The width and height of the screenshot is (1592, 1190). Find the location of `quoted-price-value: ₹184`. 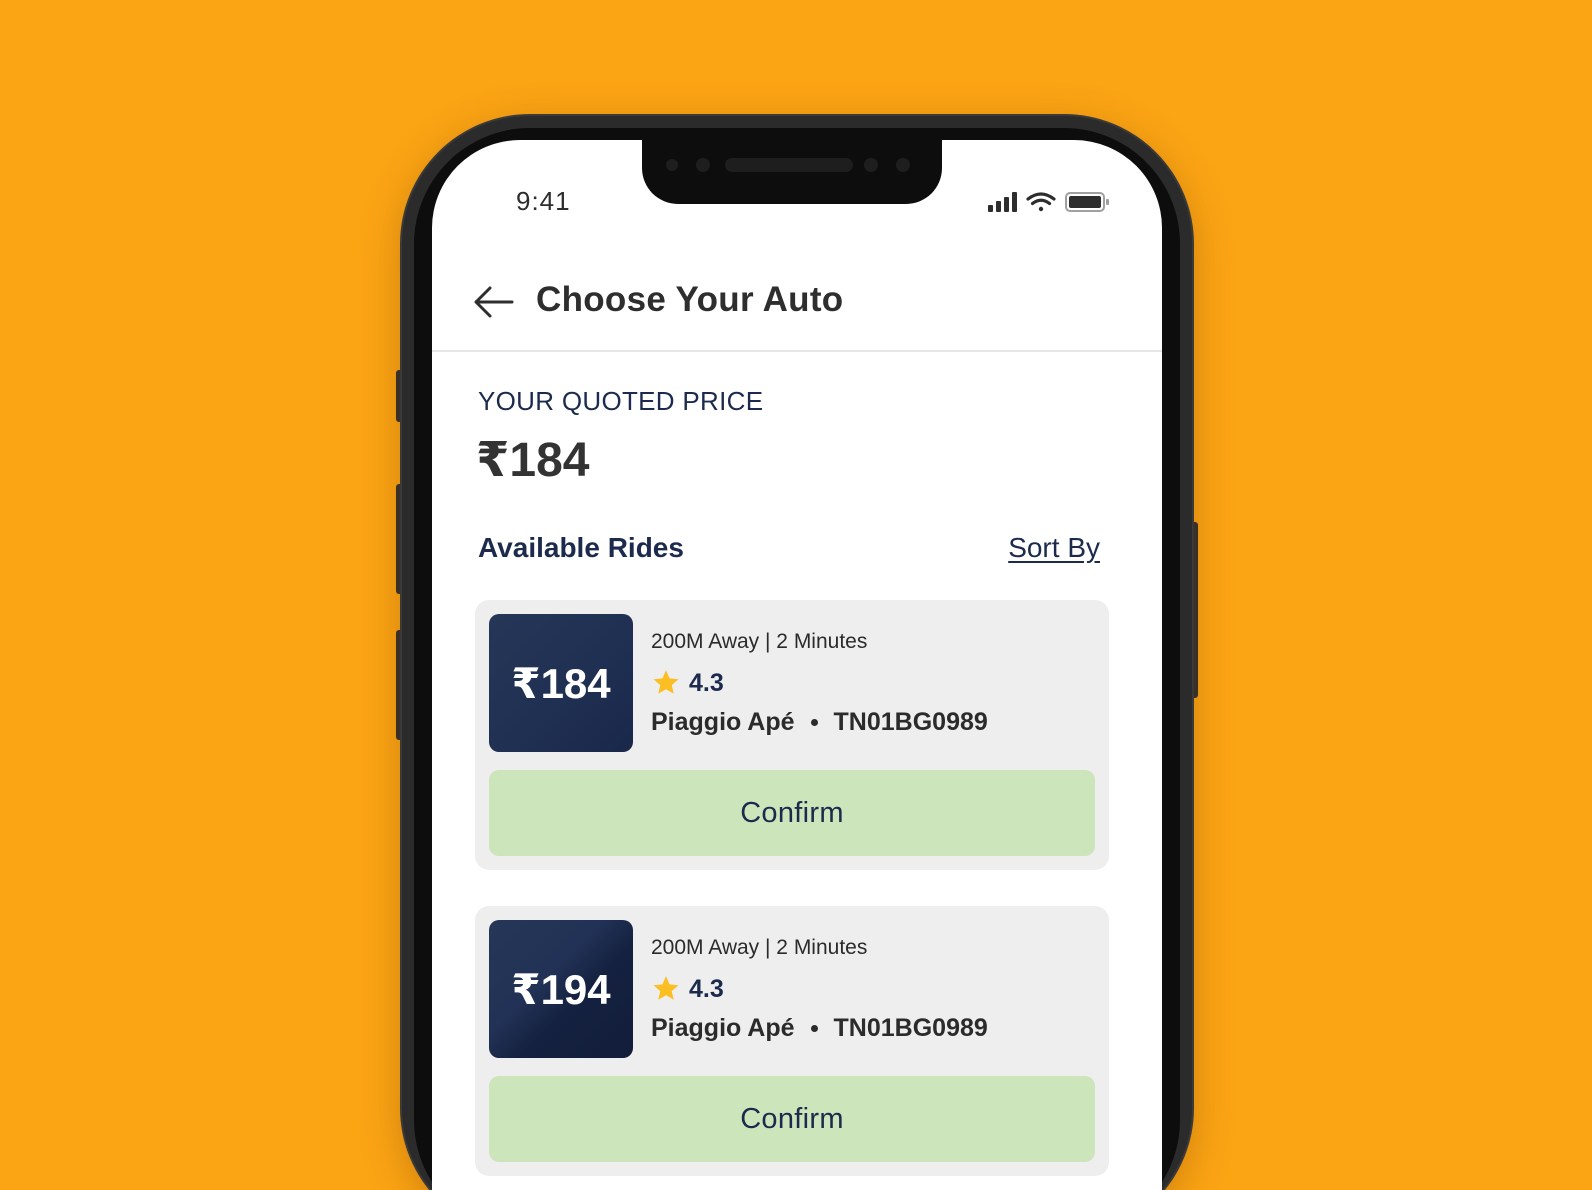

quoted-price-value: ₹184 is located at coordinates (533, 460).